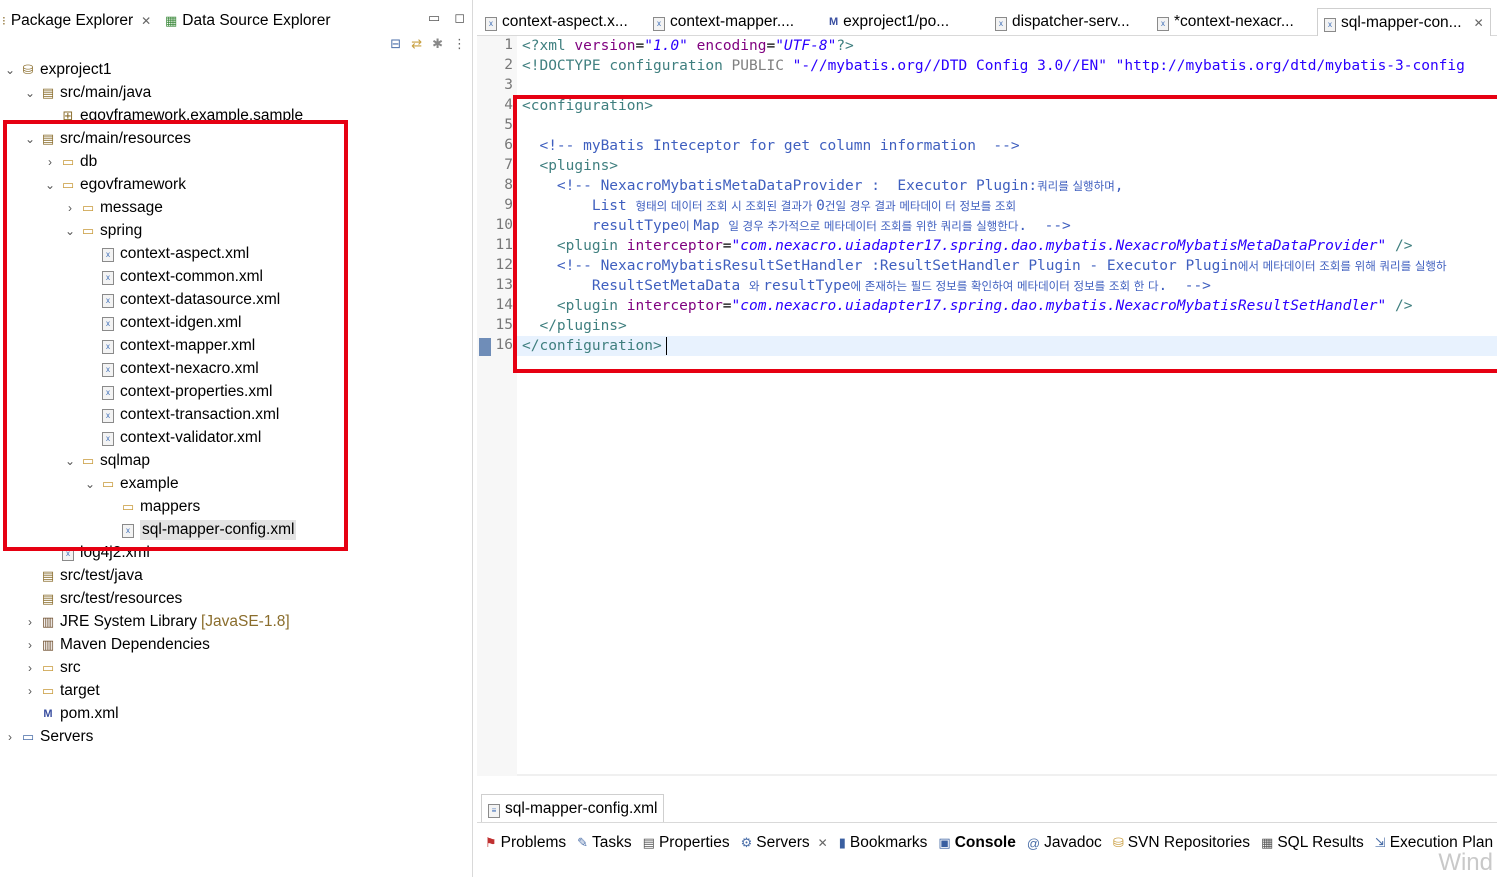 This screenshot has width=1497, height=877. What do you see at coordinates (437, 46) in the screenshot?
I see `filter-icon: ✱` at bounding box center [437, 46].